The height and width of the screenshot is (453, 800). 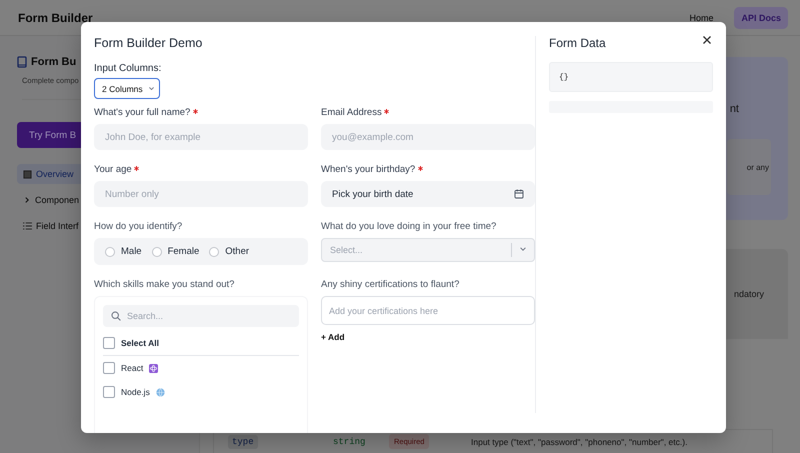 What do you see at coordinates (201, 170) in the screenshot?
I see `field-label: Your age` at bounding box center [201, 170].